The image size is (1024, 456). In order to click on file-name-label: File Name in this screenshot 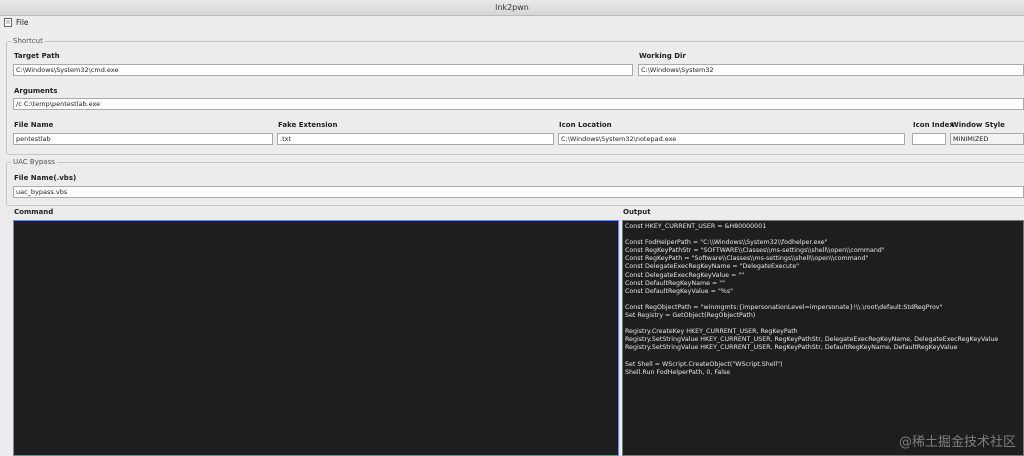, I will do `click(34, 125)`.